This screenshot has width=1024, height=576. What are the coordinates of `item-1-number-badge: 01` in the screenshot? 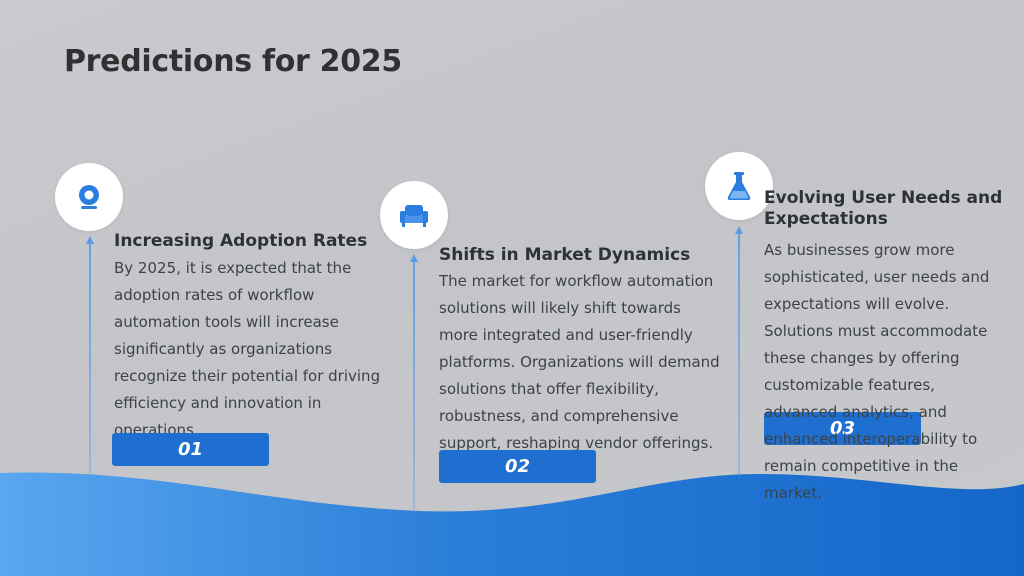 It's located at (190, 449).